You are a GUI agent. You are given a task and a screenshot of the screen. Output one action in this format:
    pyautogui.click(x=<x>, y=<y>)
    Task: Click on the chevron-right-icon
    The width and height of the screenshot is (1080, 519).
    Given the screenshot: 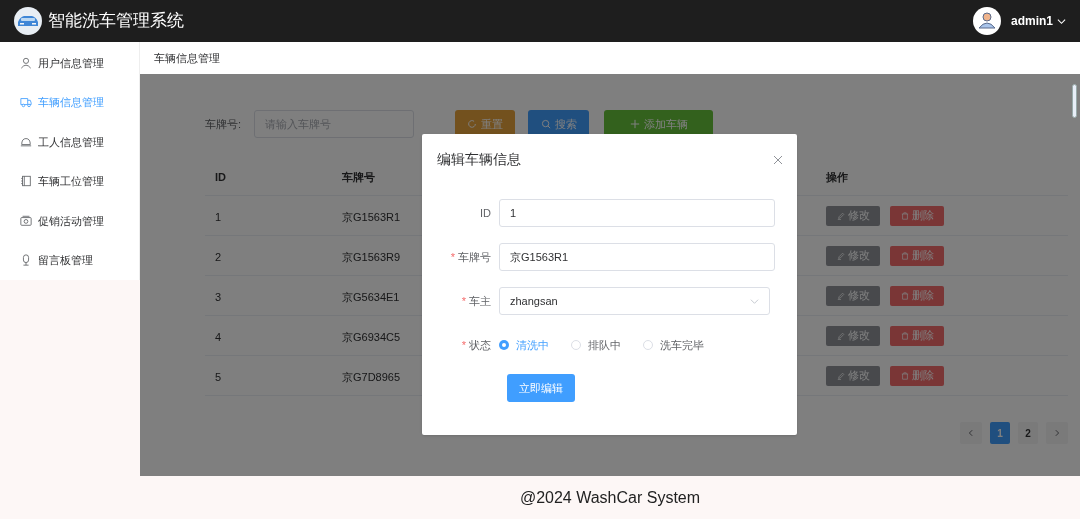 What is the action you would take?
    pyautogui.click(x=1057, y=433)
    